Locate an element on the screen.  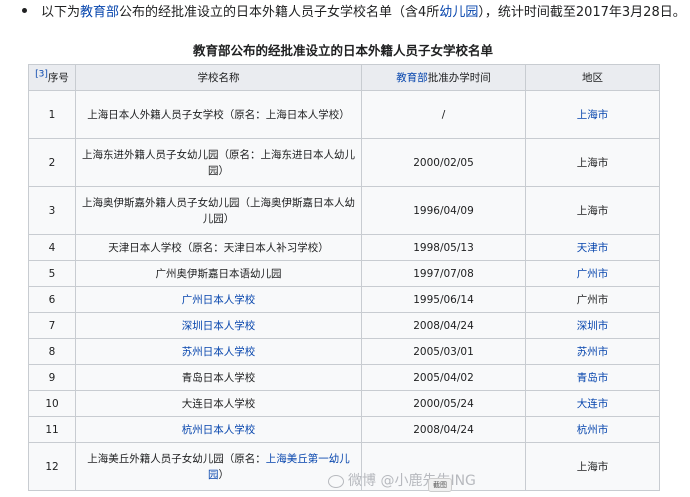
table-row: 8 苏州日本人学校 2005/03/01 苏州市 is located at coordinates (344, 351).